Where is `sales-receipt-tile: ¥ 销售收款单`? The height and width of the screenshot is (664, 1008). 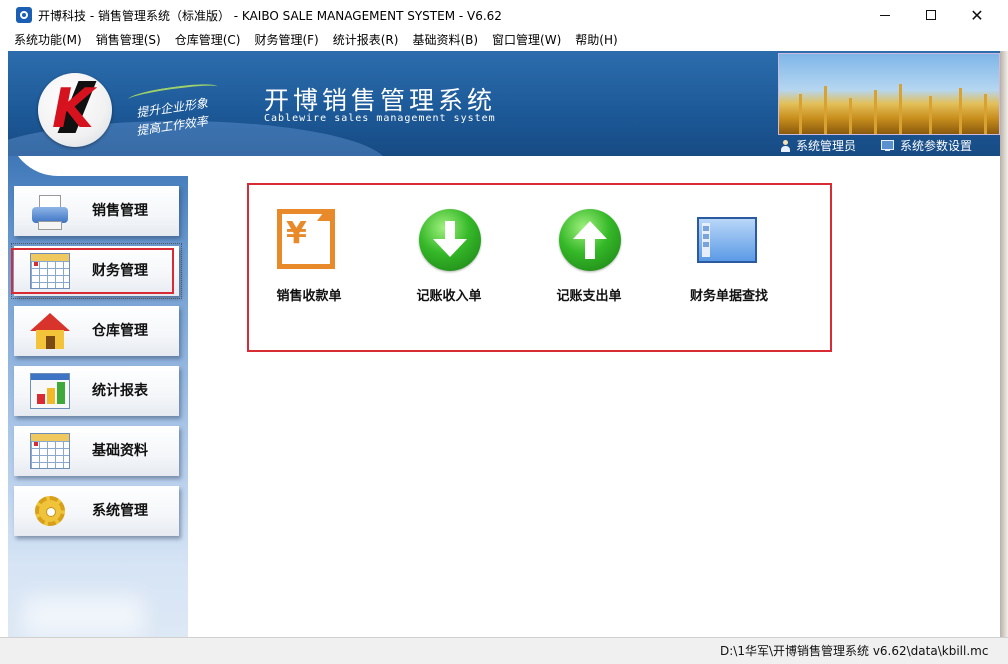
sales-receipt-tile: ¥ 销售收款单 is located at coordinates (309, 259).